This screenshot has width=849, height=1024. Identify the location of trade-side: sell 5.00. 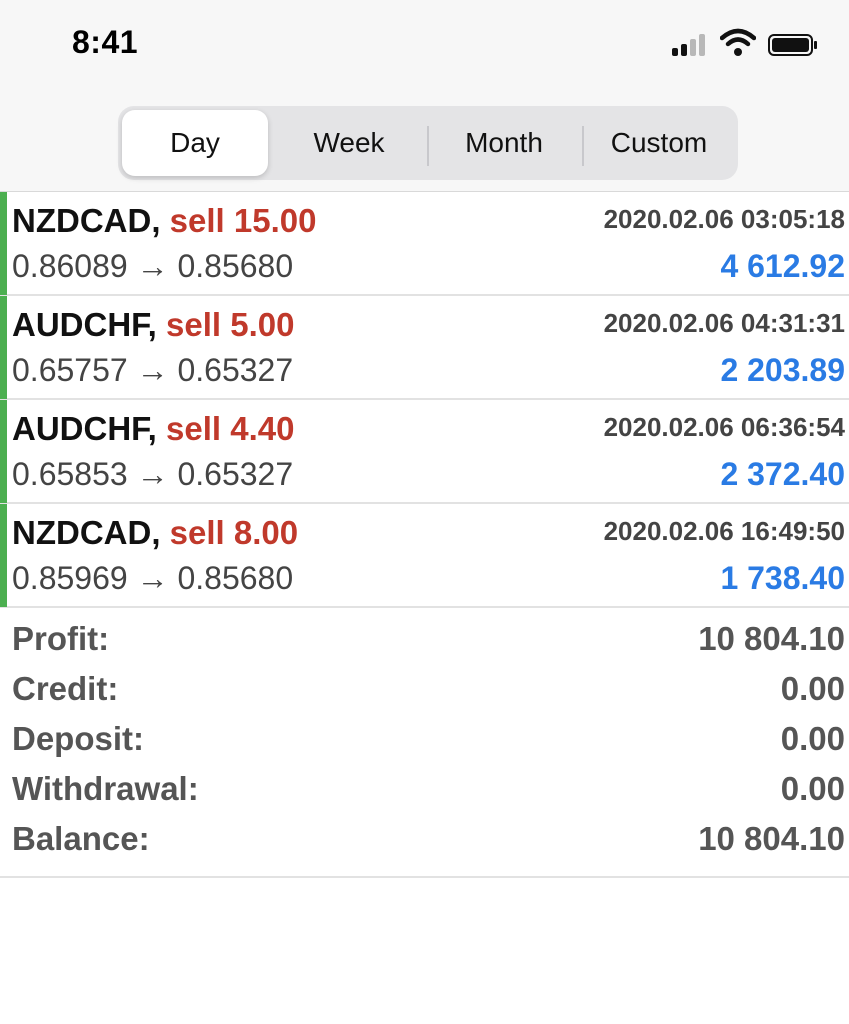
(230, 324).